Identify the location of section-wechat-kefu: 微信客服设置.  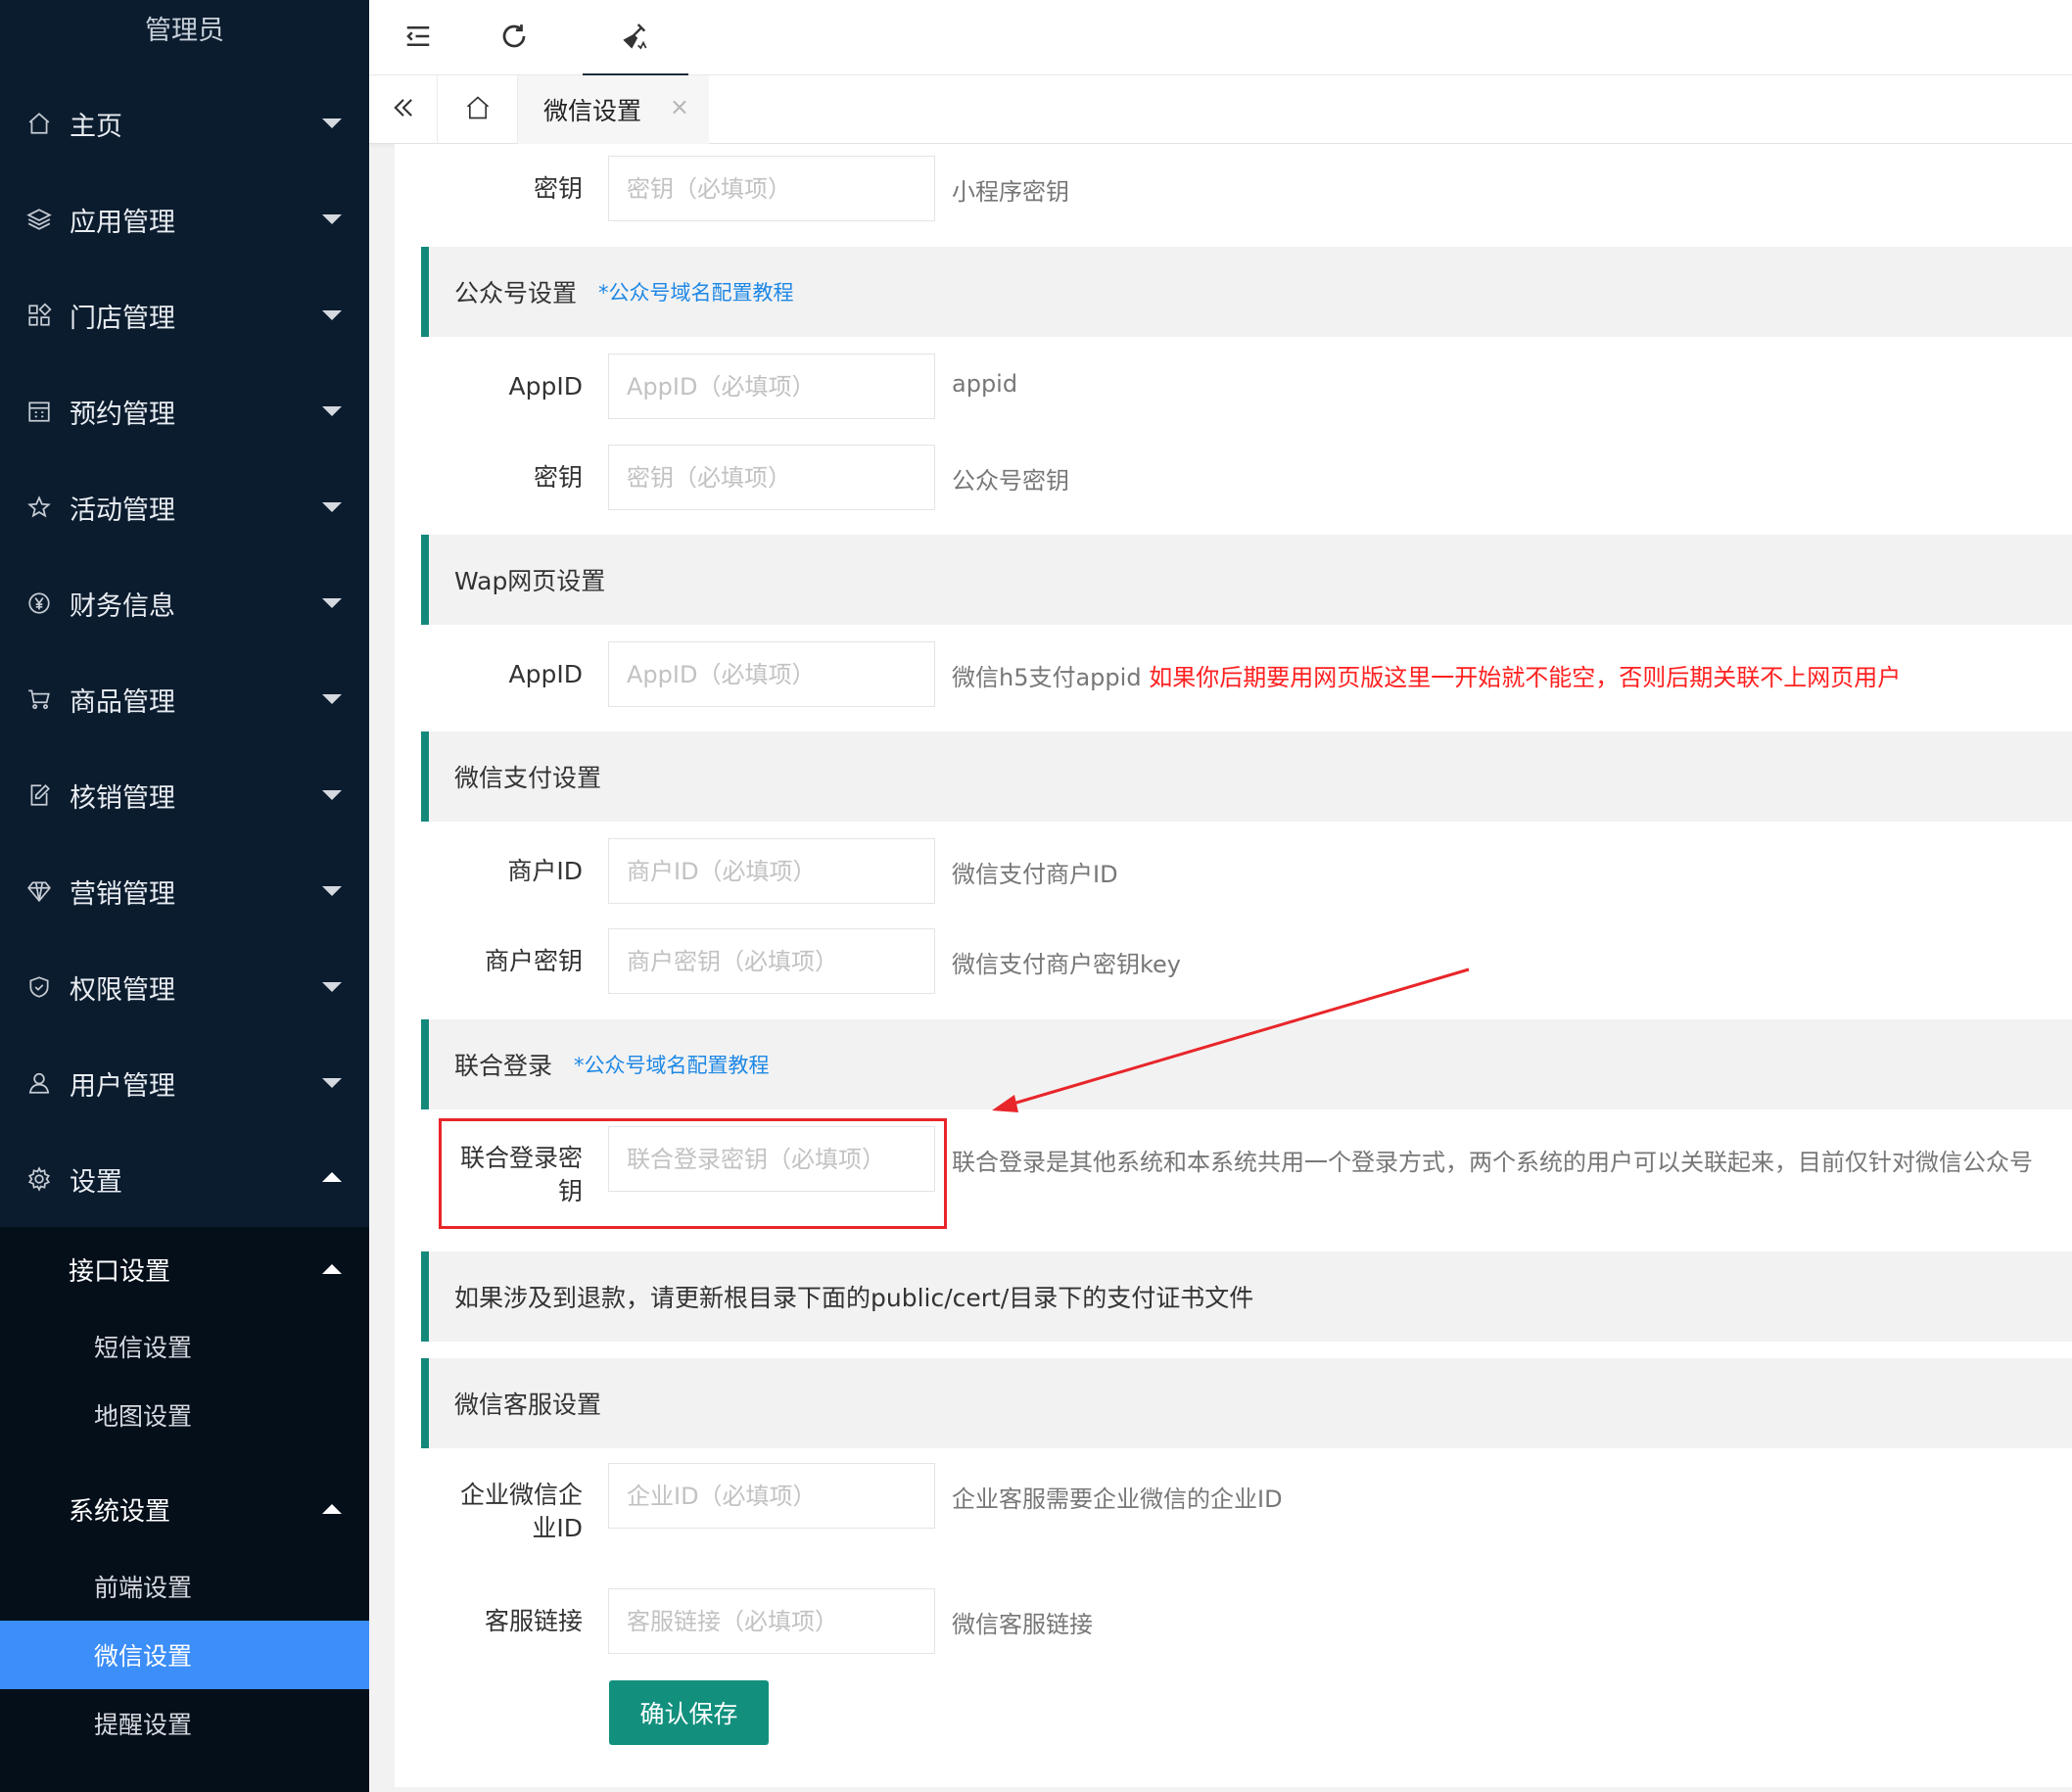
(1246, 1403).